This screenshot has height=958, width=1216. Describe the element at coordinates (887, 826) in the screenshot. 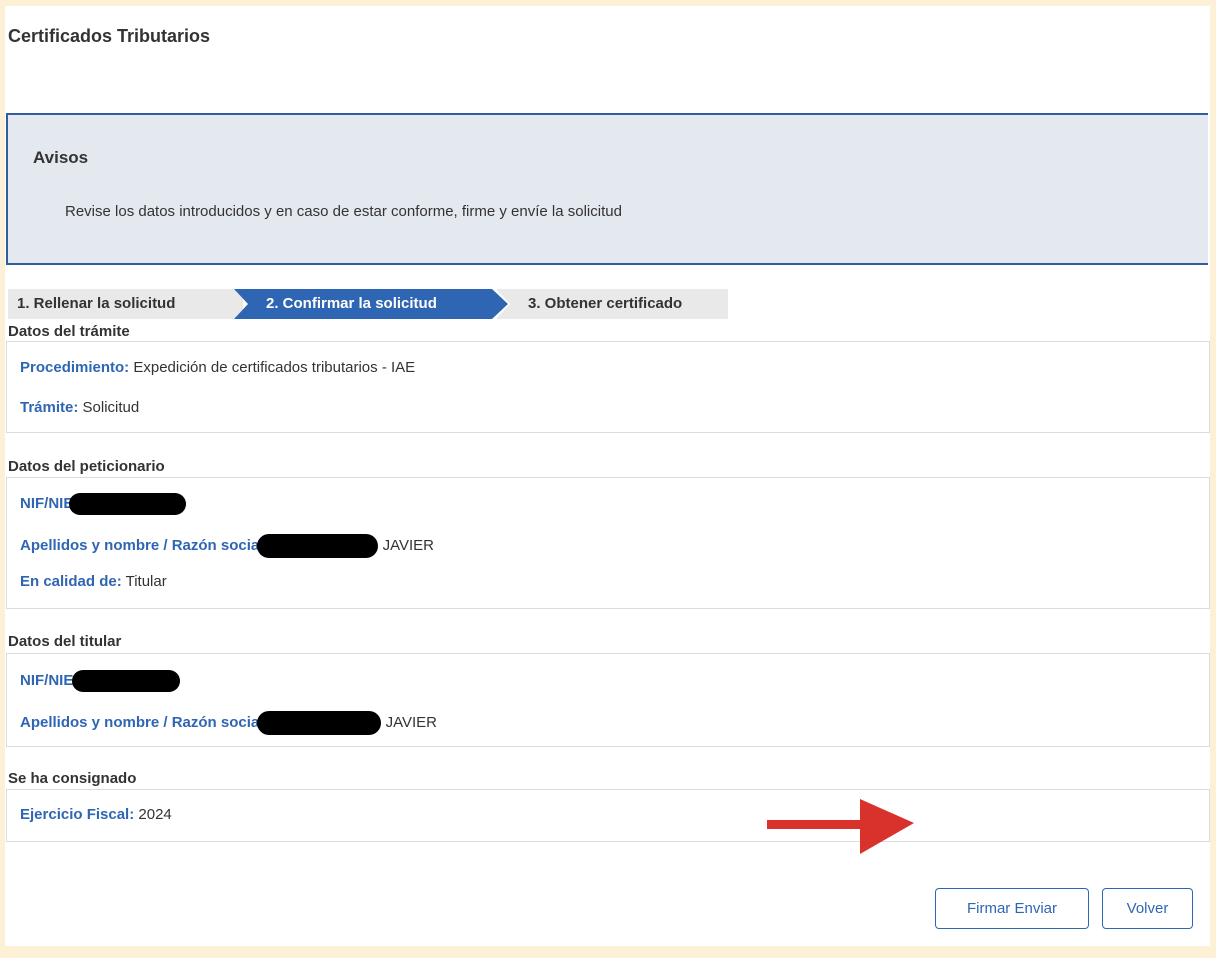

I see `arrow-head` at that location.